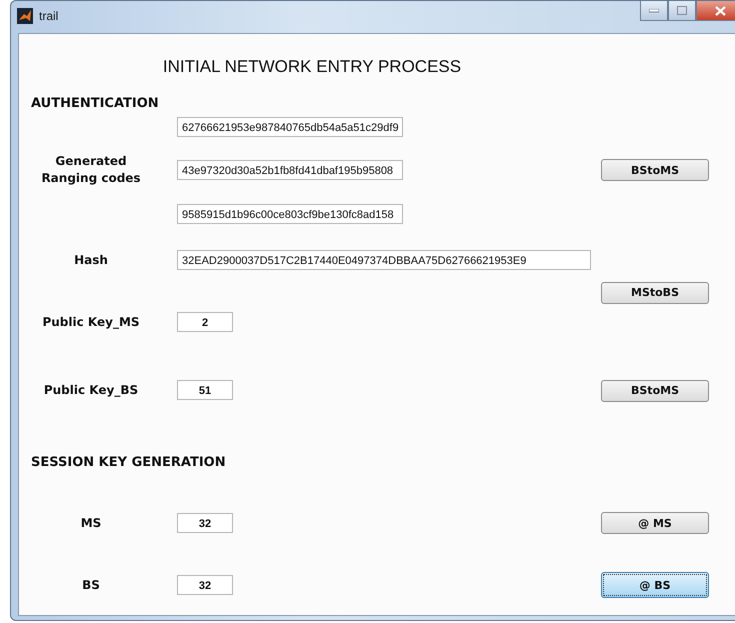 The image size is (735, 623). Describe the element at coordinates (205, 390) in the screenshot. I see `text-field: 51` at that location.